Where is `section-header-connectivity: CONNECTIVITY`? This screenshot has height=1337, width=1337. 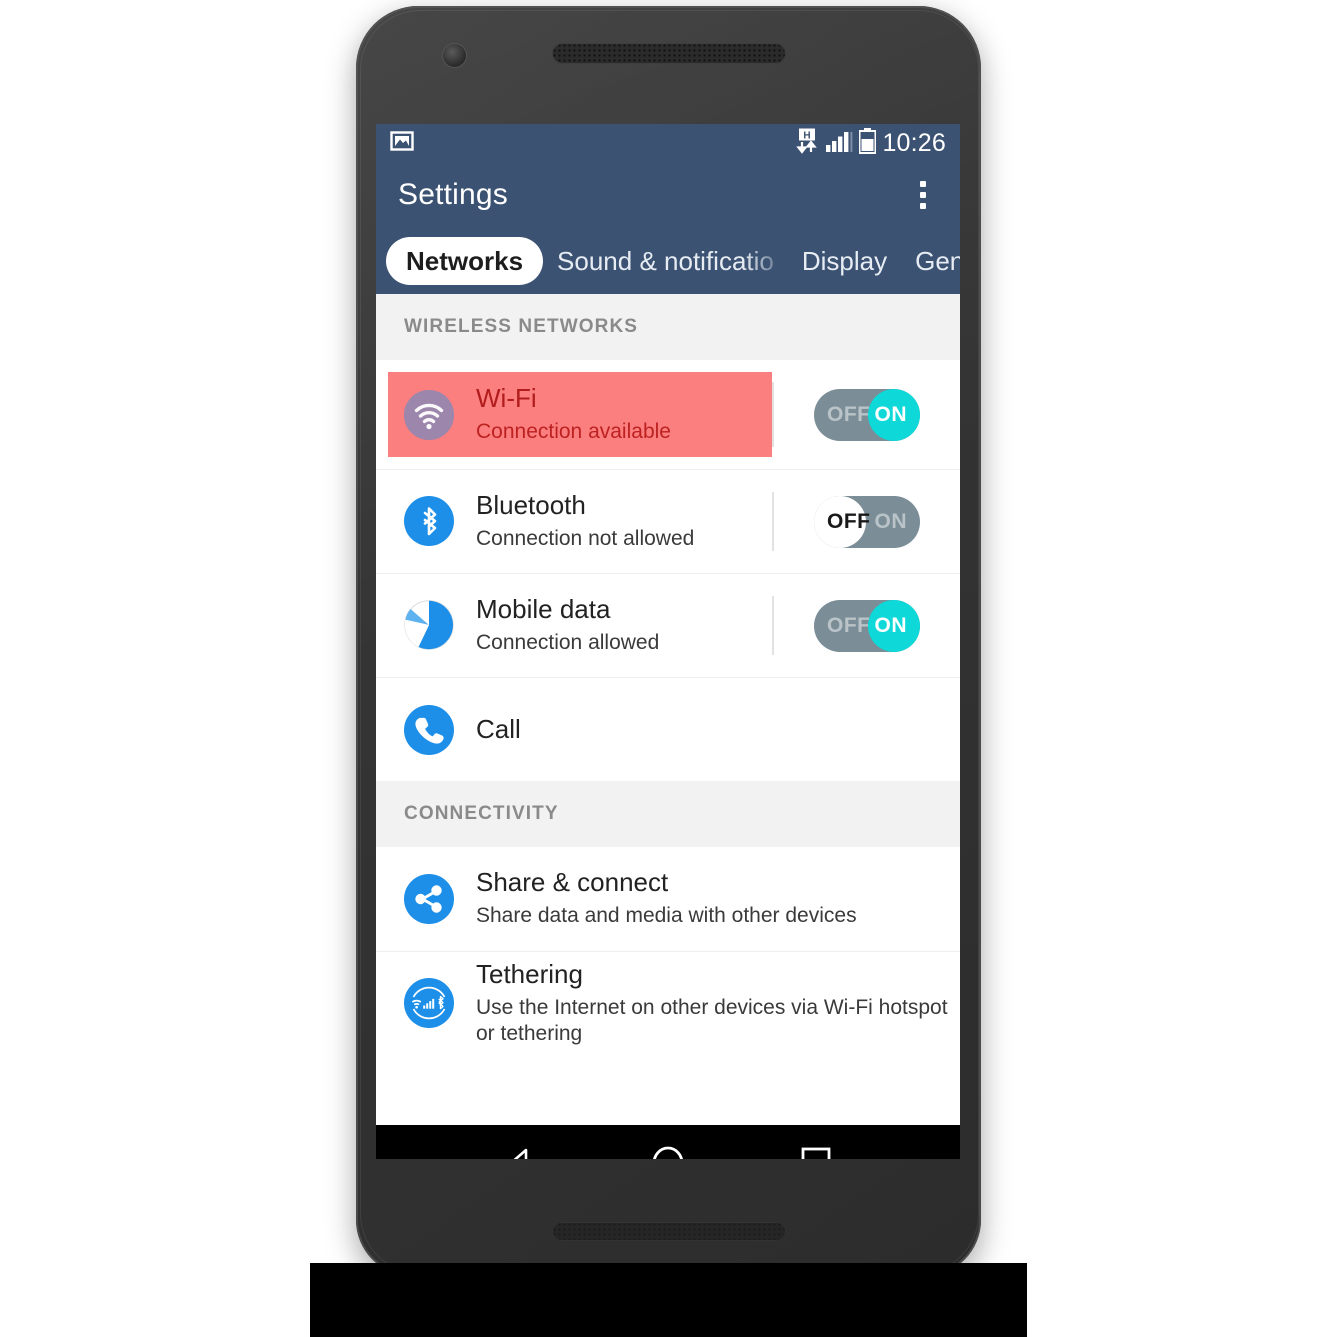
section-header-connectivity: CONNECTIVITY is located at coordinates (668, 814).